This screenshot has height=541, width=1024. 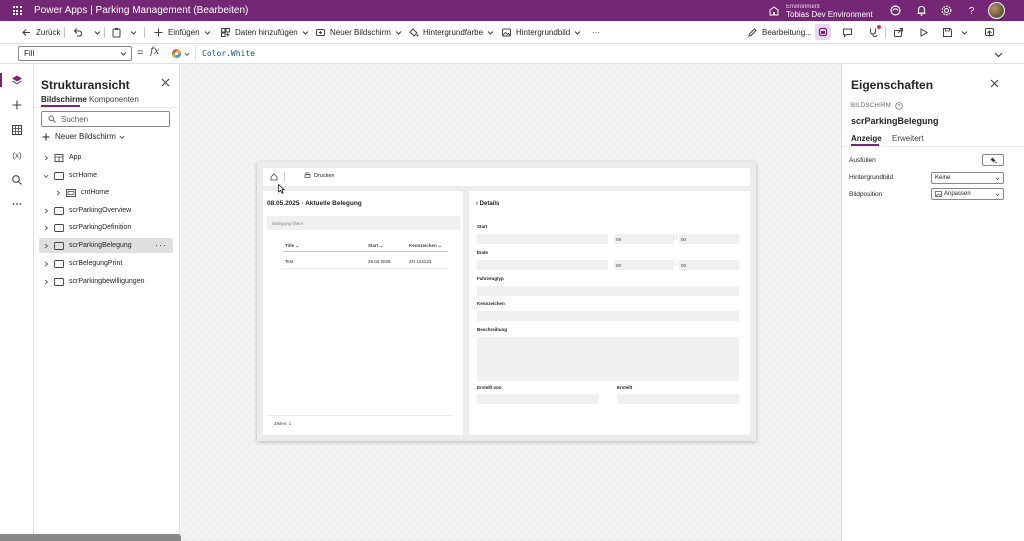 I want to click on variables-icon: (x), so click(x=17, y=155).